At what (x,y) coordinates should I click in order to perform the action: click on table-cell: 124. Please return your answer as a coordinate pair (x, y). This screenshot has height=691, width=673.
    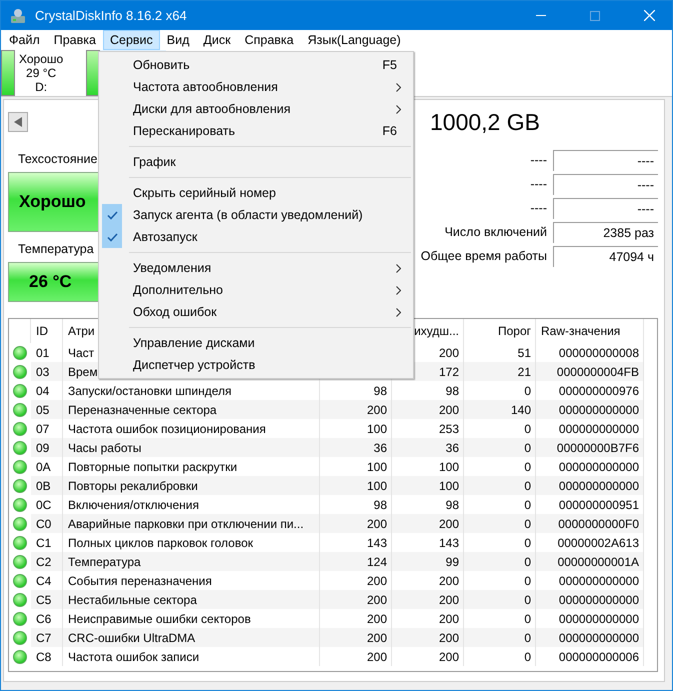
    Looking at the image, I should click on (356, 561).